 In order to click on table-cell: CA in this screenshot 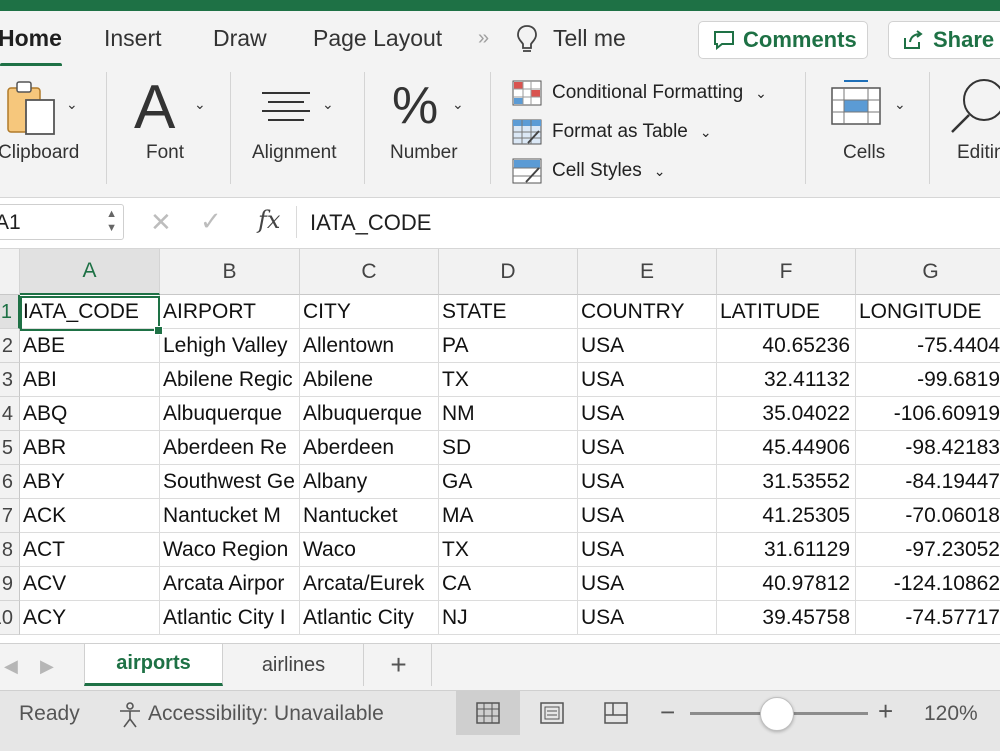, I will do `click(508, 584)`.